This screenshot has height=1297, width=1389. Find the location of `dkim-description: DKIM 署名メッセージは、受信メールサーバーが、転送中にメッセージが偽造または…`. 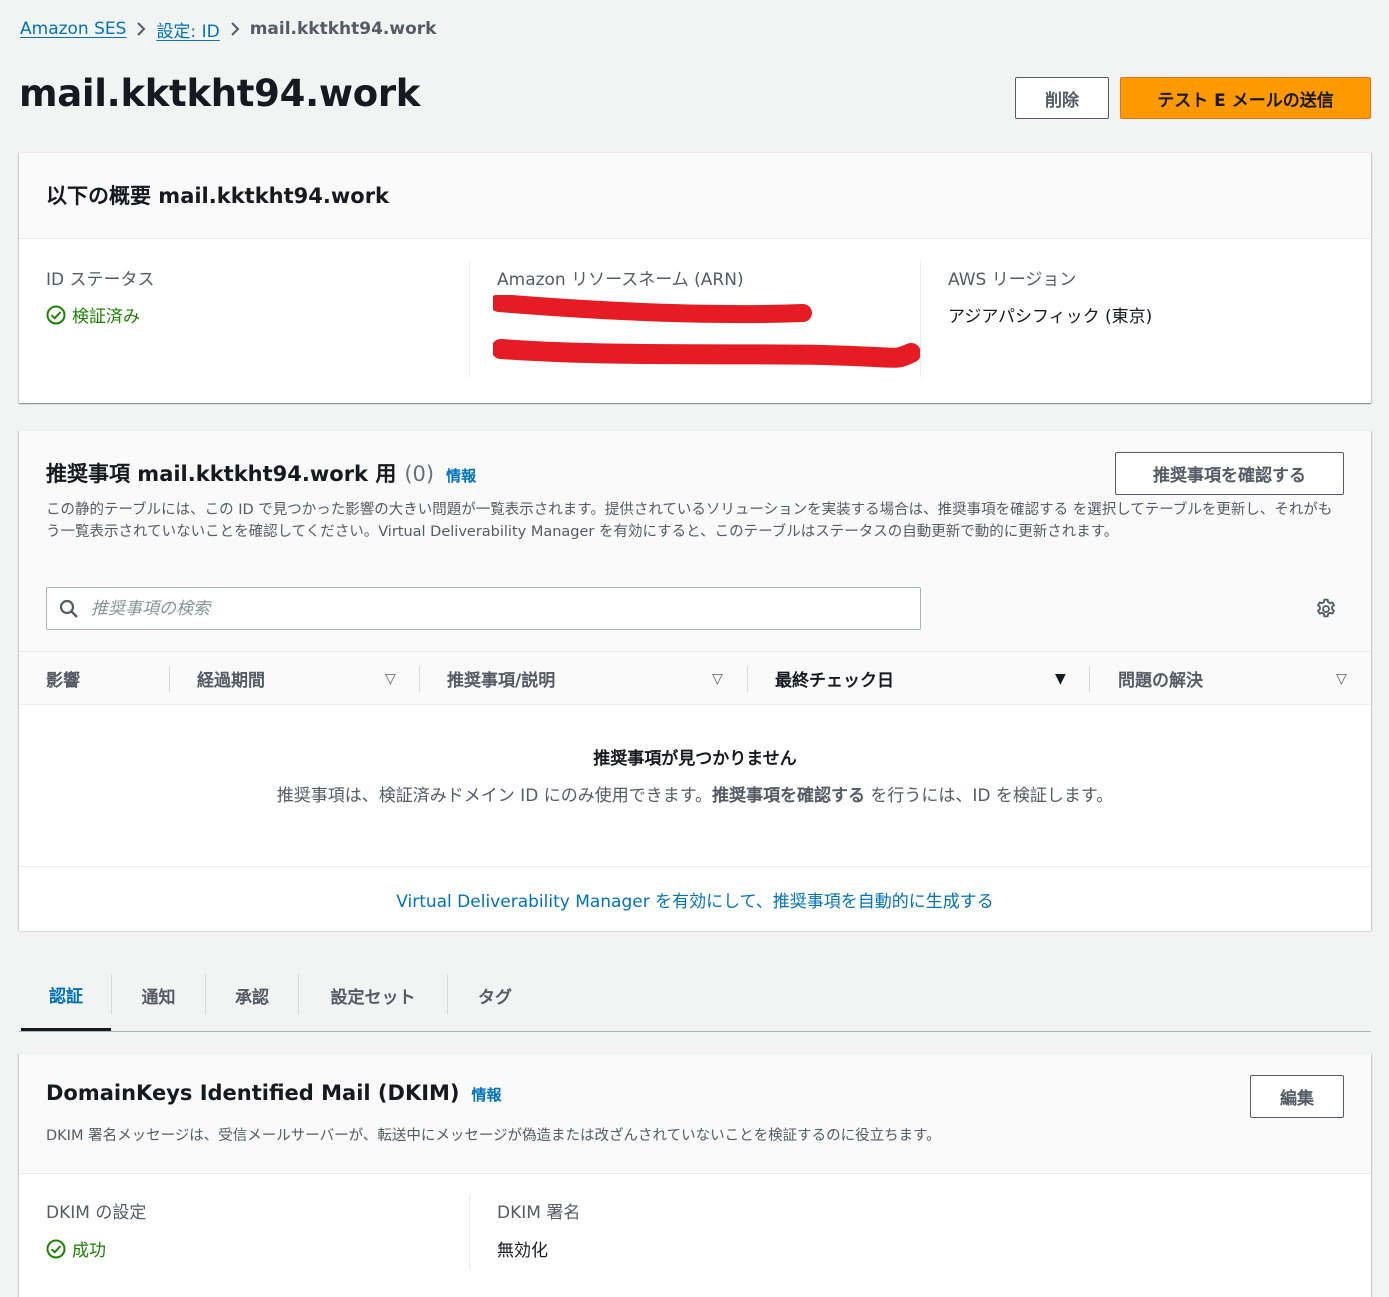

dkim-description: DKIM 署名メッセージは、受信メールサーバーが、転送中にメッセージが偽造または… is located at coordinates (493, 1136).